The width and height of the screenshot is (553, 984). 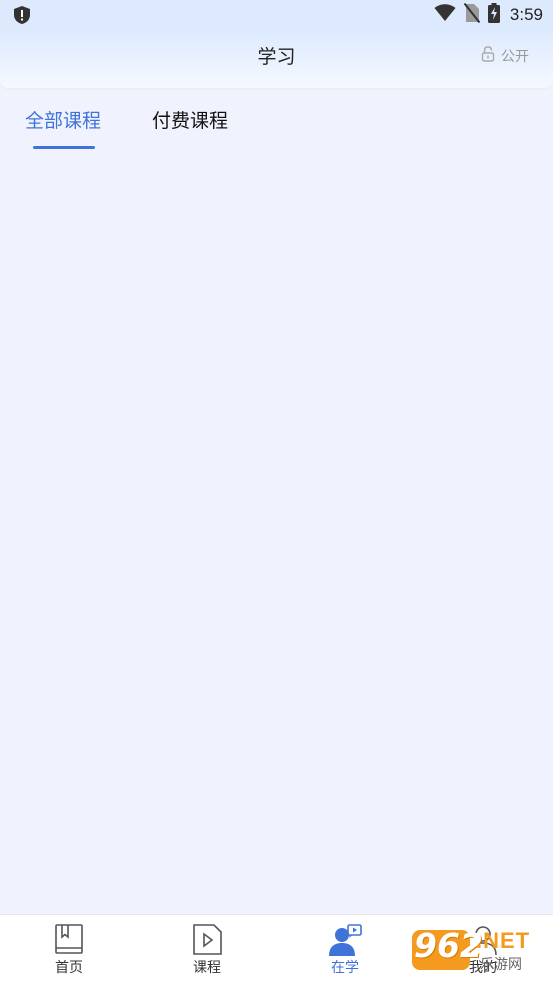 I want to click on top-app-bar: 学习 公开, so click(x=276, y=59).